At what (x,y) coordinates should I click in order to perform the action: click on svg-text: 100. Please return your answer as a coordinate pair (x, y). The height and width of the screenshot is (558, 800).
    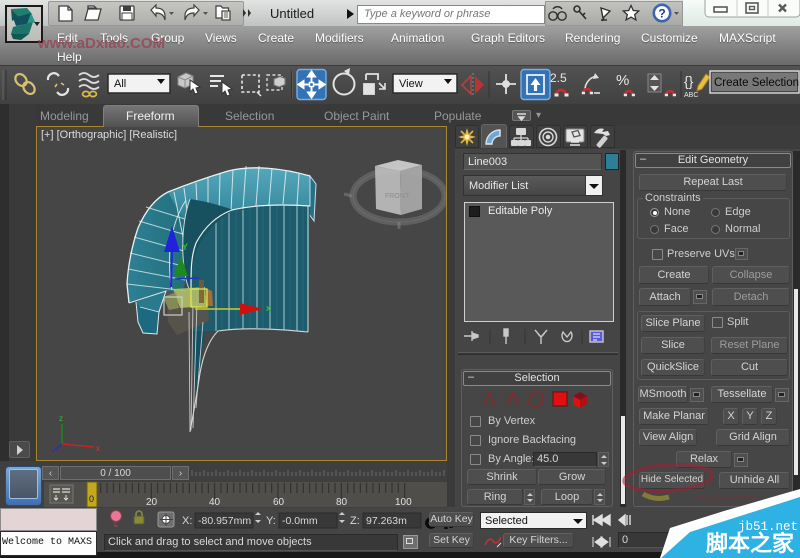
    Looking at the image, I should click on (403, 502).